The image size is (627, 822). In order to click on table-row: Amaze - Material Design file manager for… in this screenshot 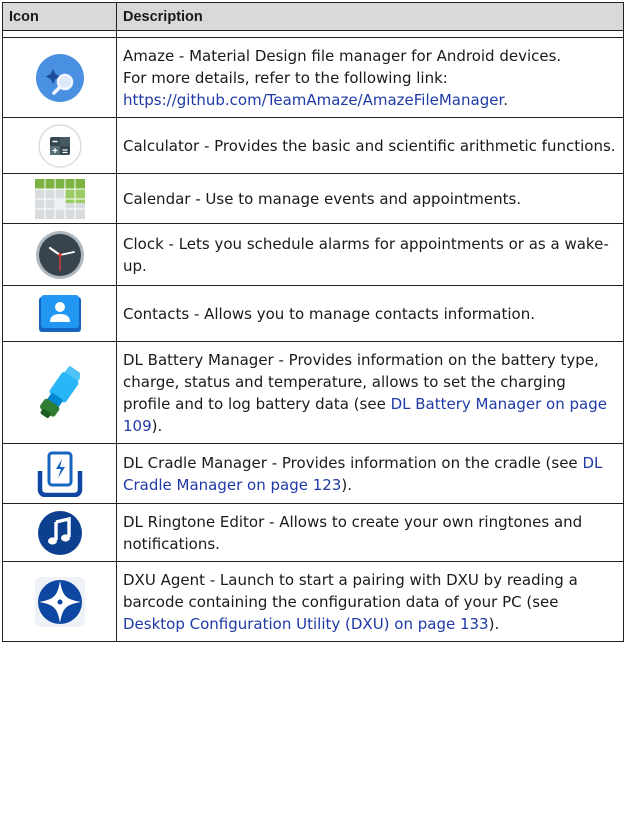, I will do `click(313, 77)`.